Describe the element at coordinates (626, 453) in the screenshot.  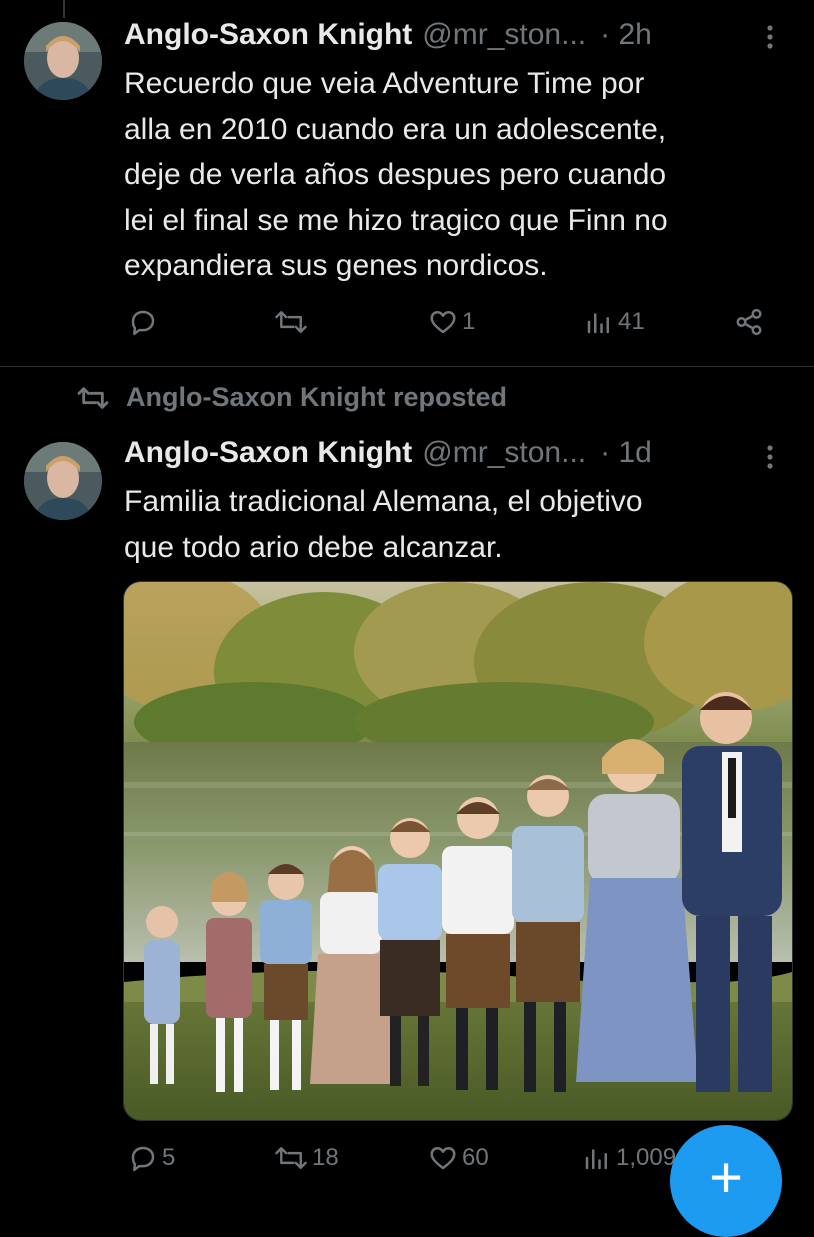
I see `tweet-time: · 1d` at that location.